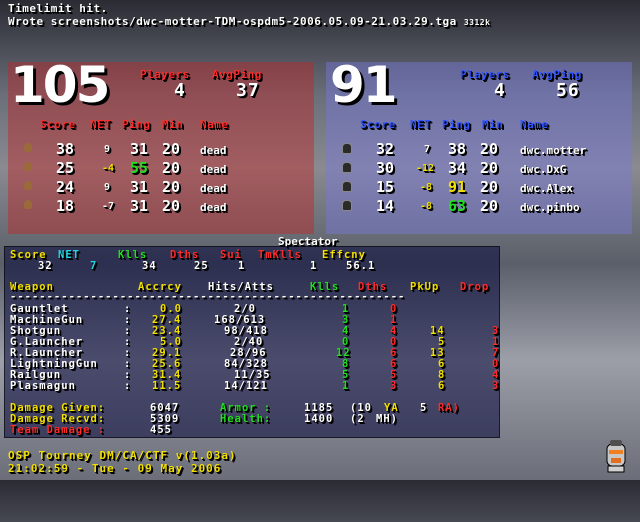 The width and height of the screenshot is (640, 522). What do you see at coordinates (385, 168) in the screenshot?
I see `blue-row-score: 30` at bounding box center [385, 168].